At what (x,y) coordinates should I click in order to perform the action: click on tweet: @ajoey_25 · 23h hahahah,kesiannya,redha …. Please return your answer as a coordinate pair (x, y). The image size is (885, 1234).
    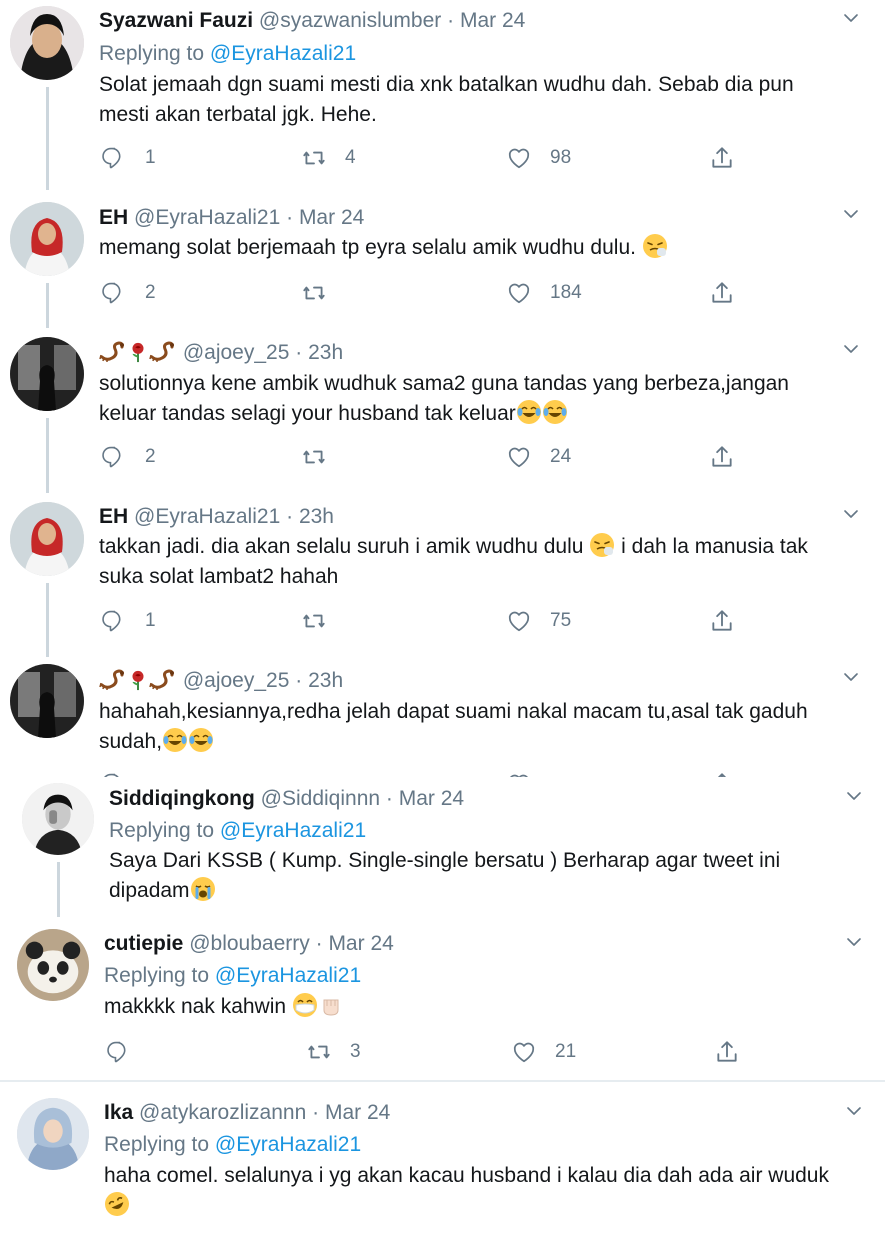
    Looking at the image, I should click on (442, 717).